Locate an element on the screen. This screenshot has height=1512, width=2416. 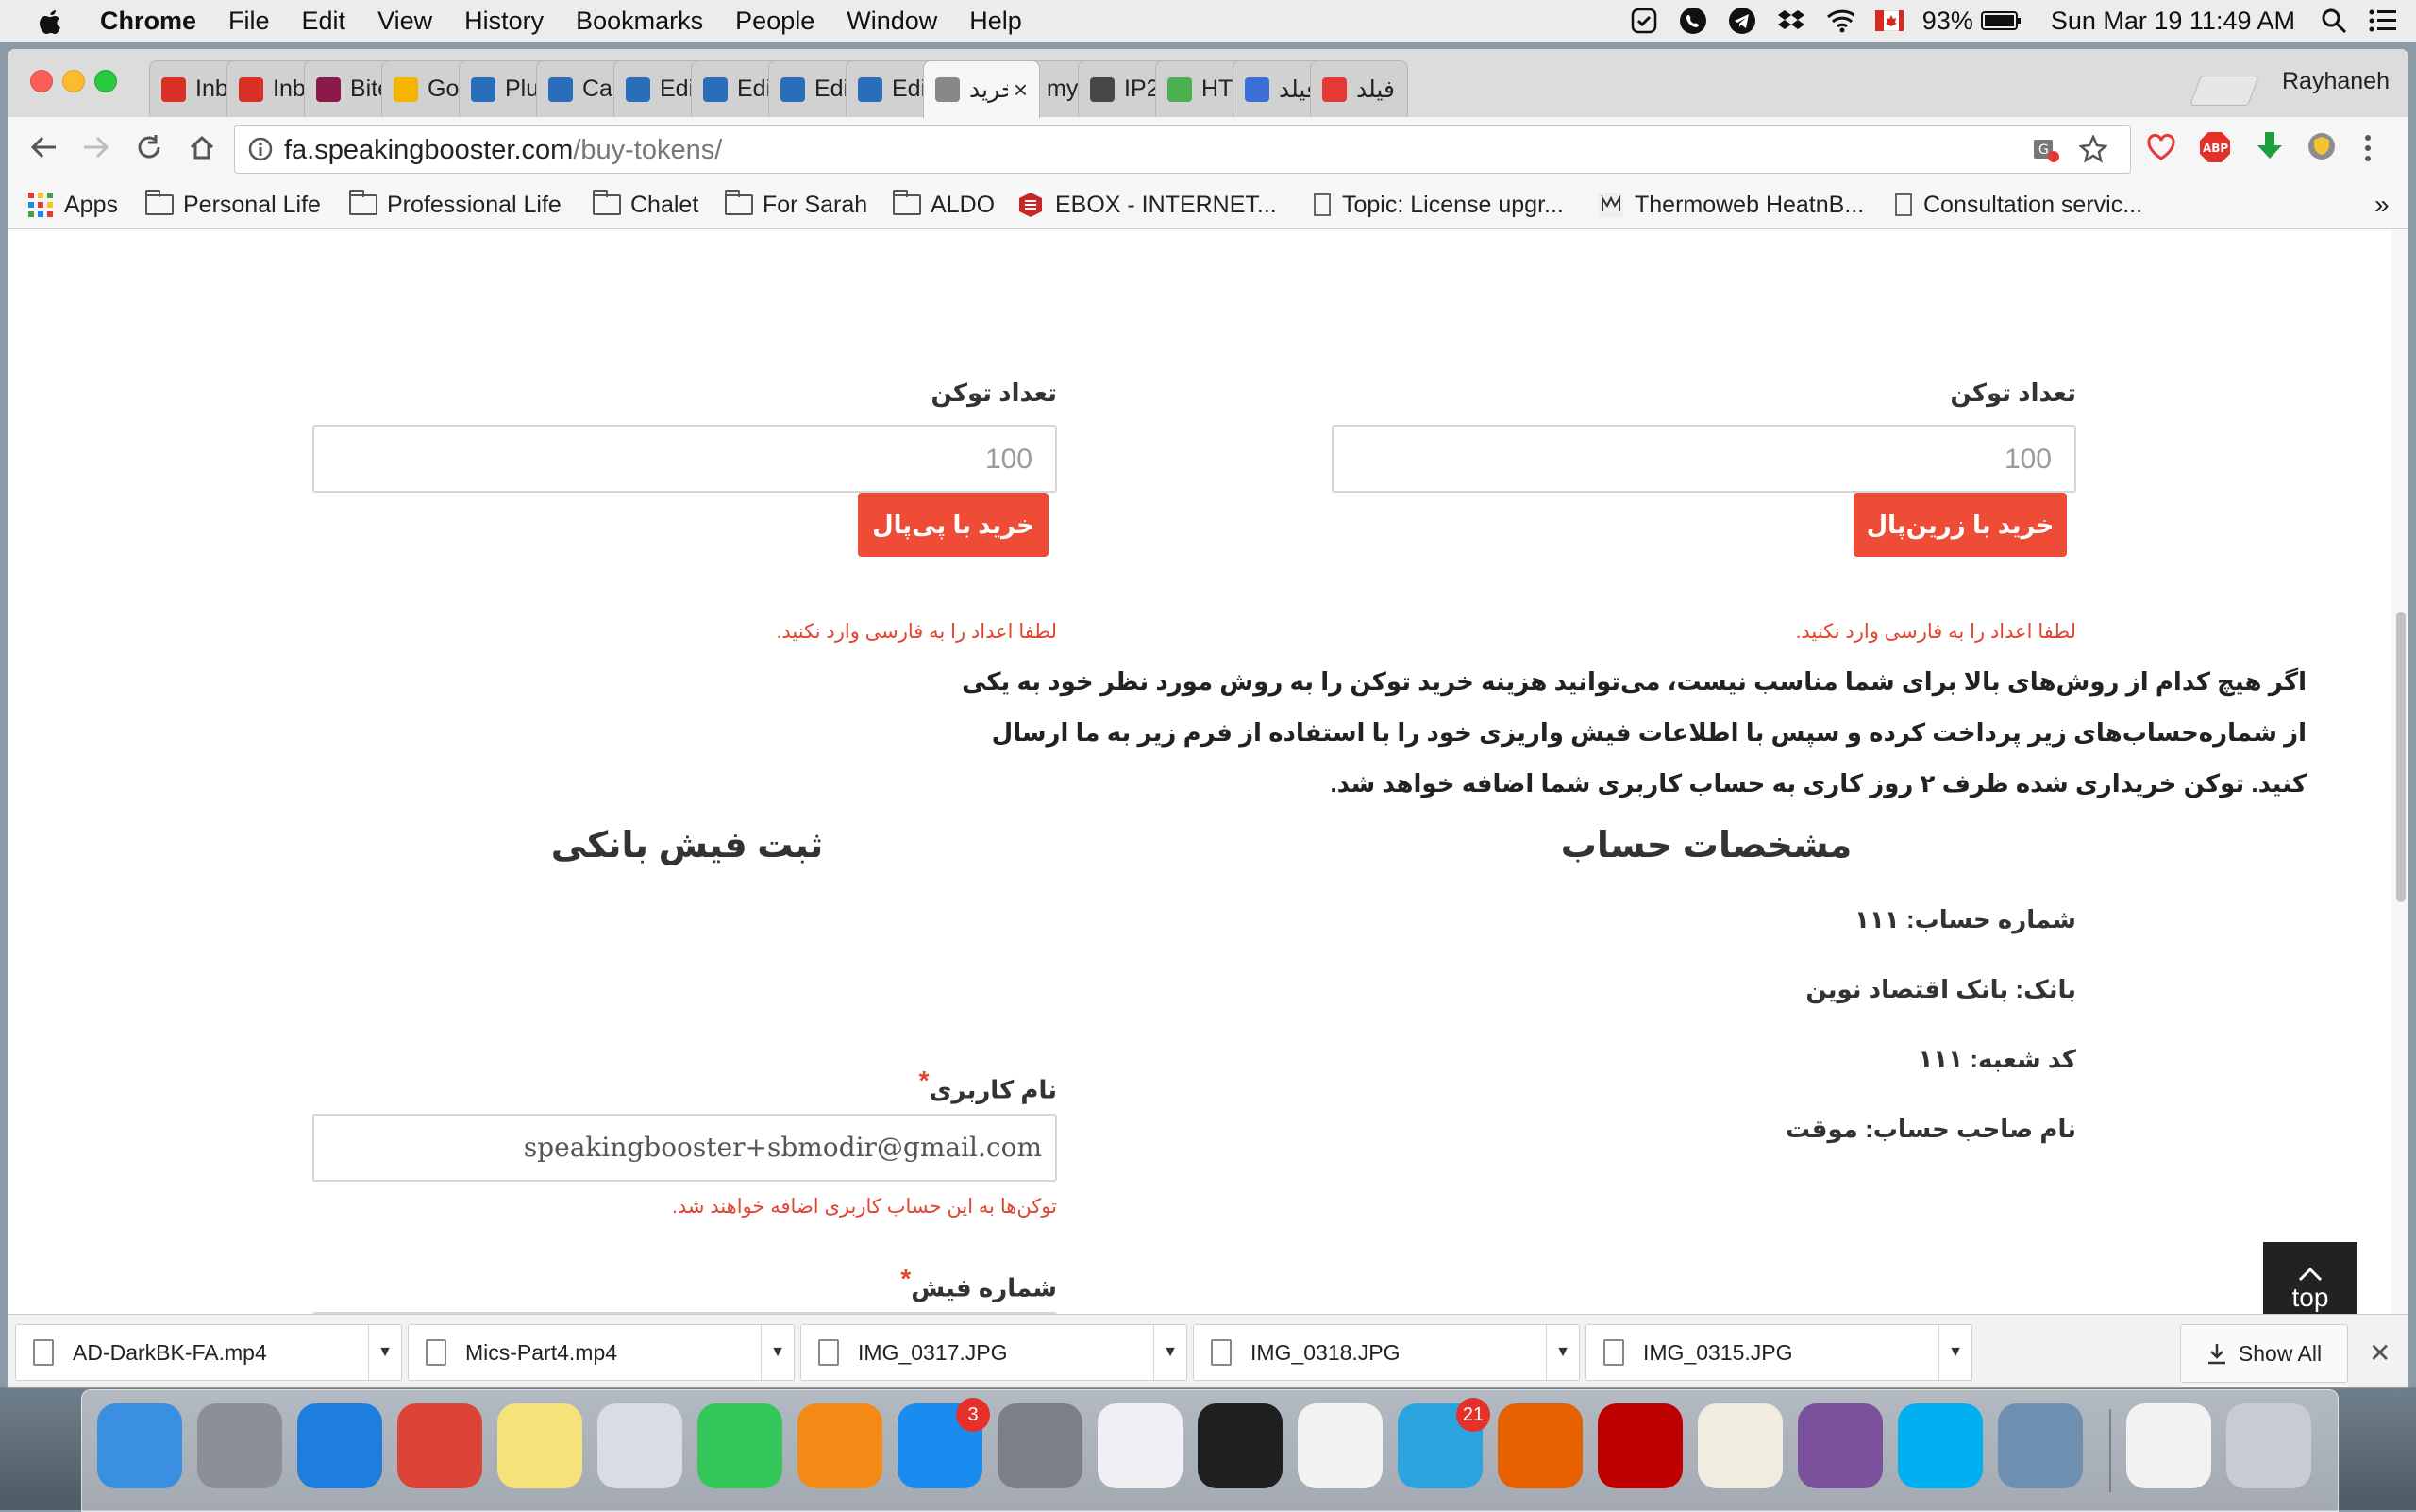
telegram-icon: 21 is located at coordinates (1444, 1443).